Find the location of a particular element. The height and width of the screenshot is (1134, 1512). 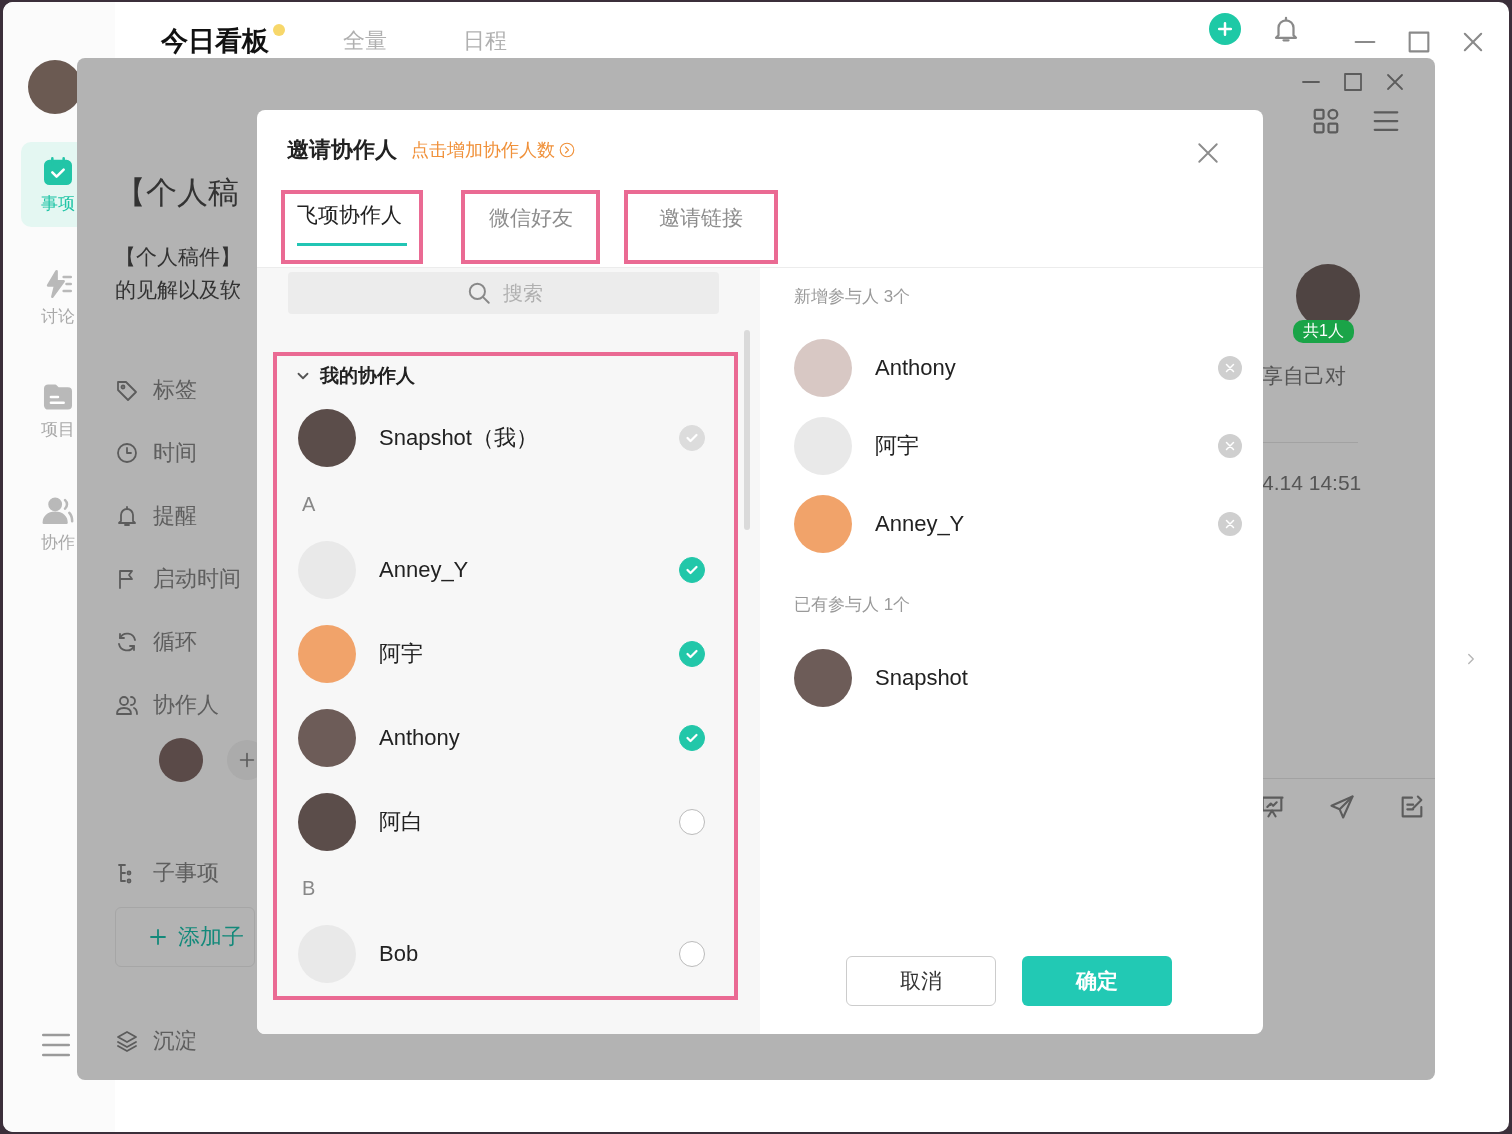

participant-name: 阿宇 is located at coordinates (897, 446).